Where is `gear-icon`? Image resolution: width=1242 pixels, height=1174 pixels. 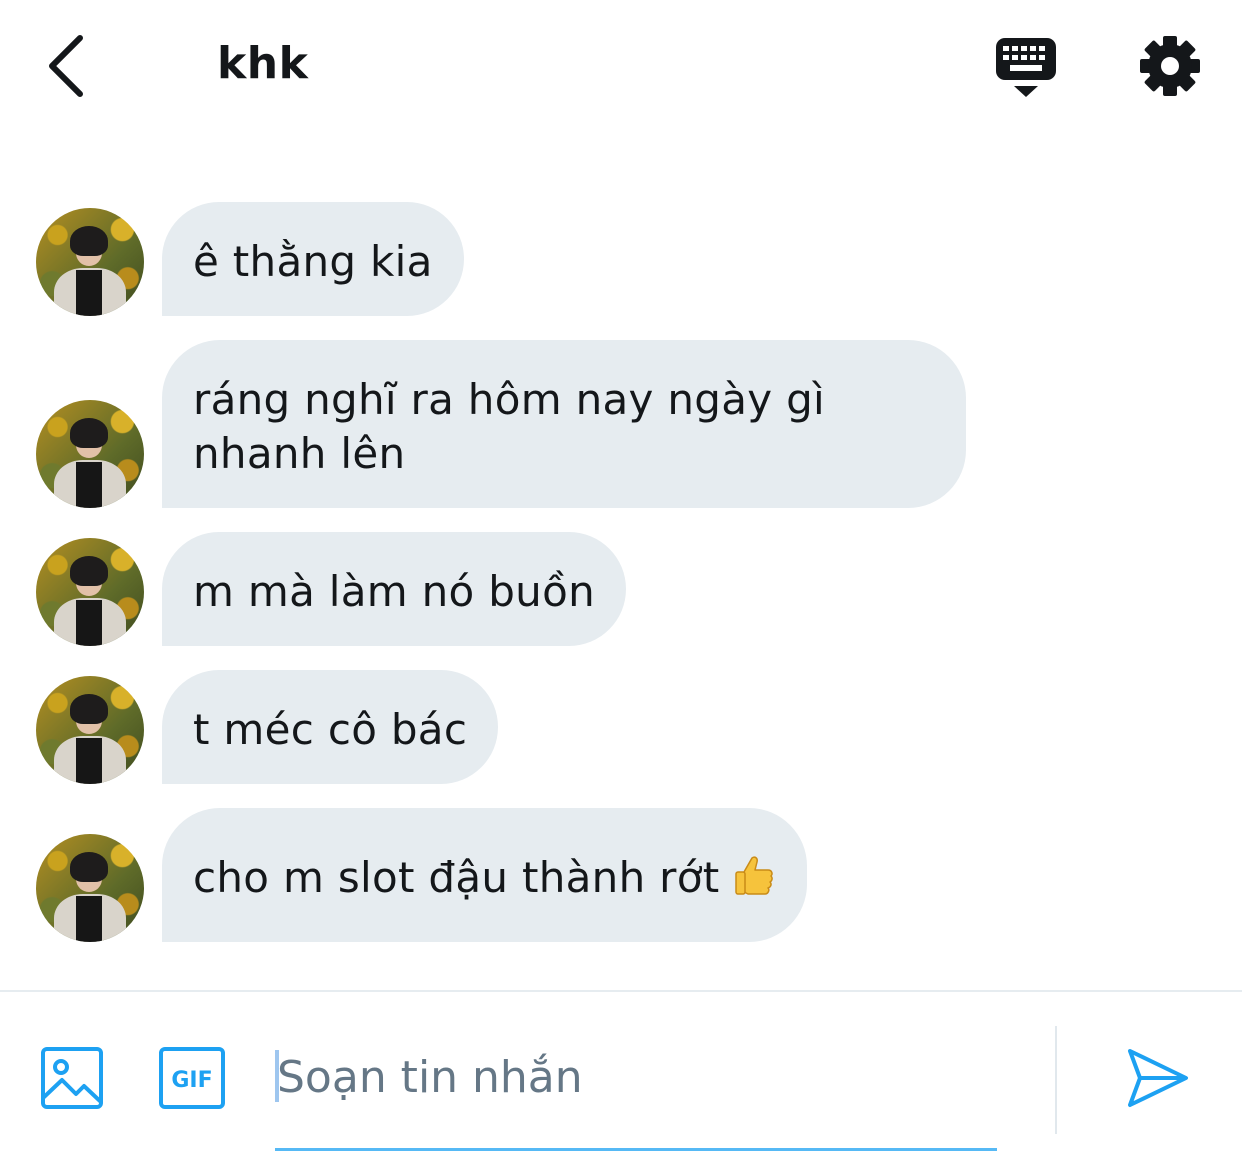 gear-icon is located at coordinates (1170, 66).